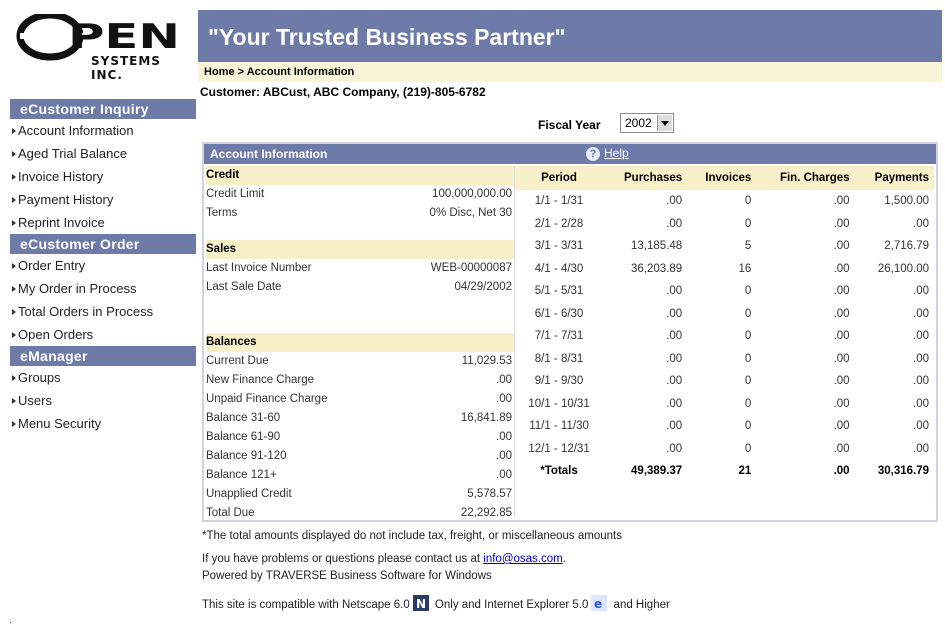 The image size is (945, 631). Describe the element at coordinates (223, 175) in the screenshot. I see `heading-text: Credit` at that location.